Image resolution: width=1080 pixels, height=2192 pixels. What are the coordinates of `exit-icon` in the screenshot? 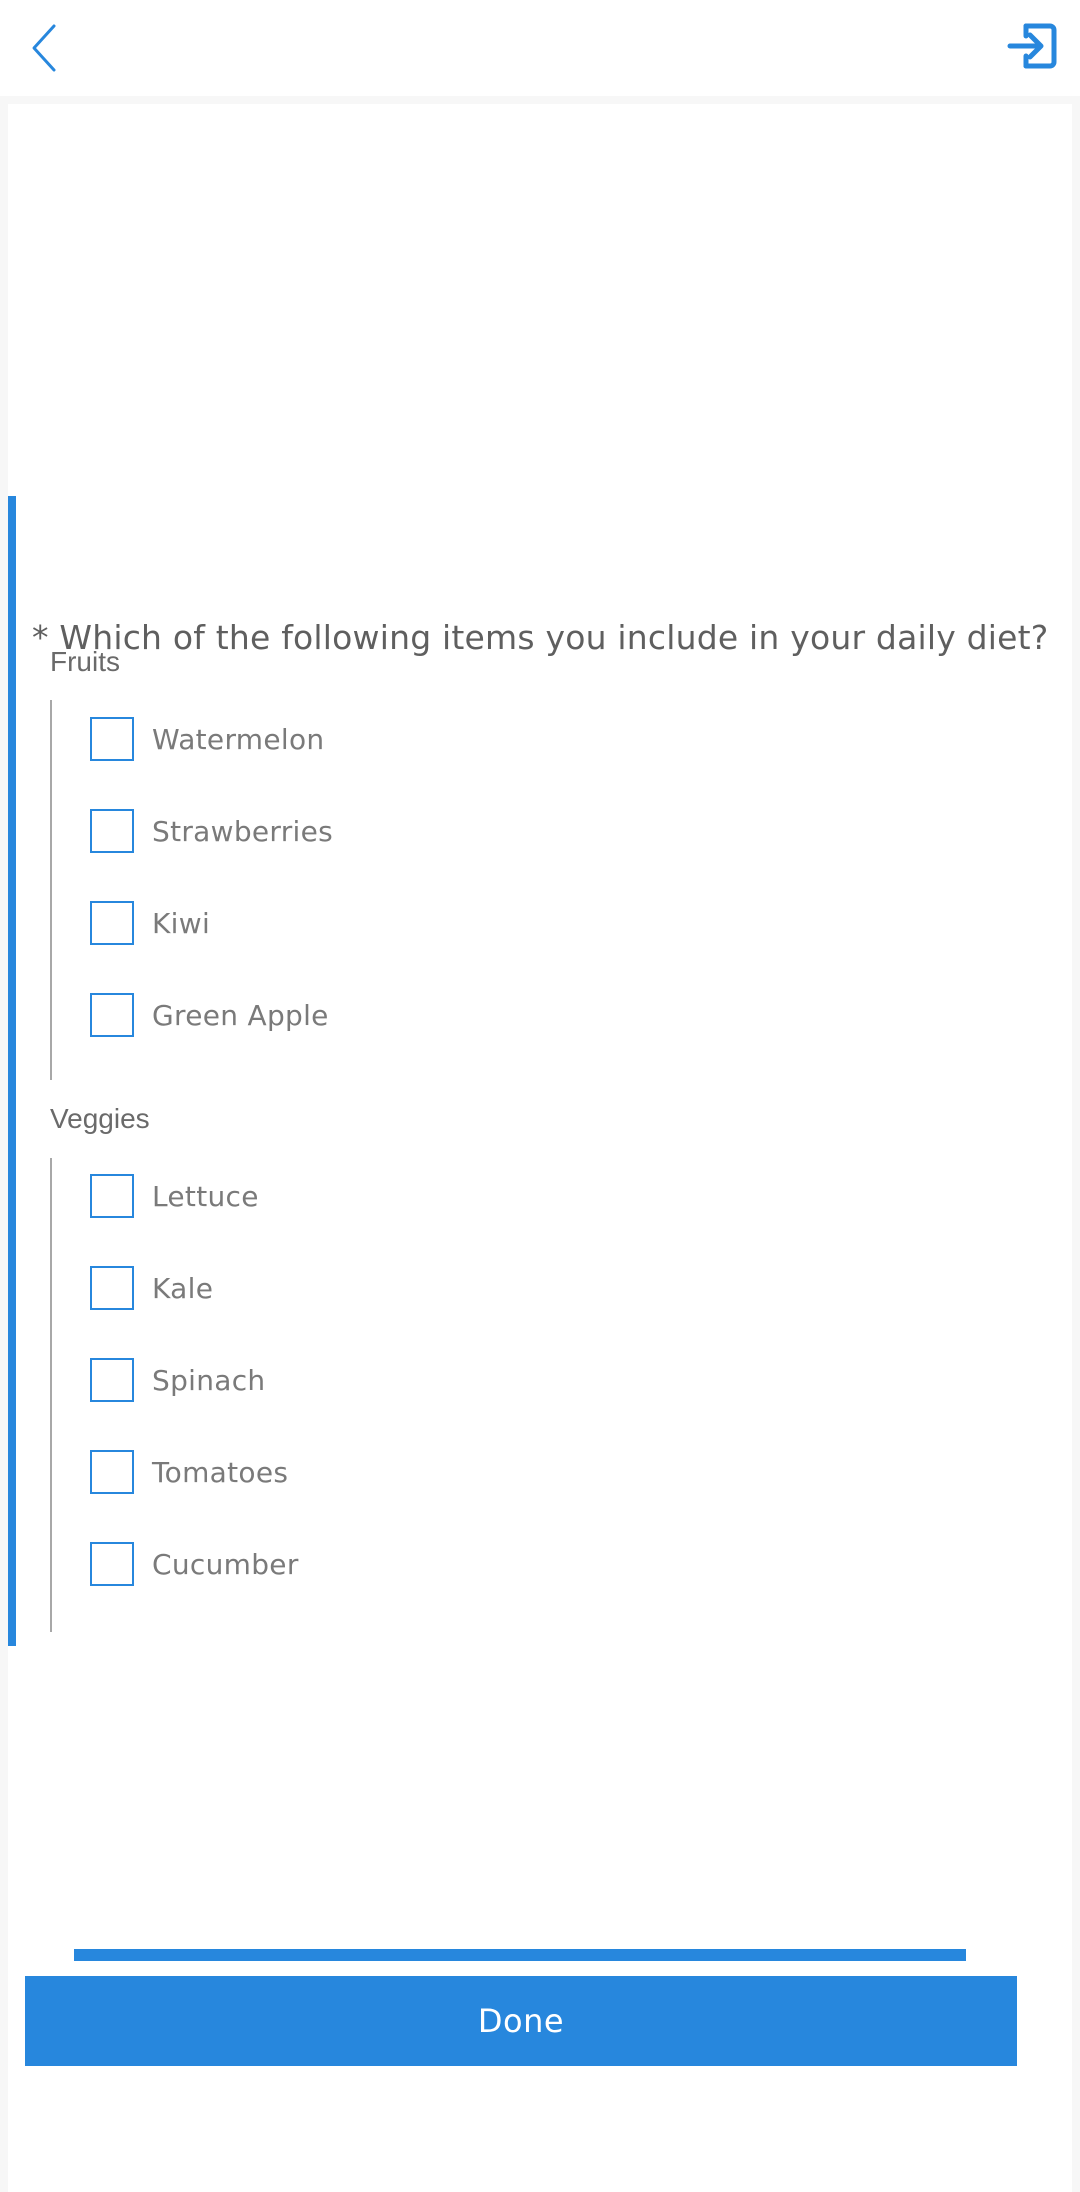 It's located at (1032, 46).